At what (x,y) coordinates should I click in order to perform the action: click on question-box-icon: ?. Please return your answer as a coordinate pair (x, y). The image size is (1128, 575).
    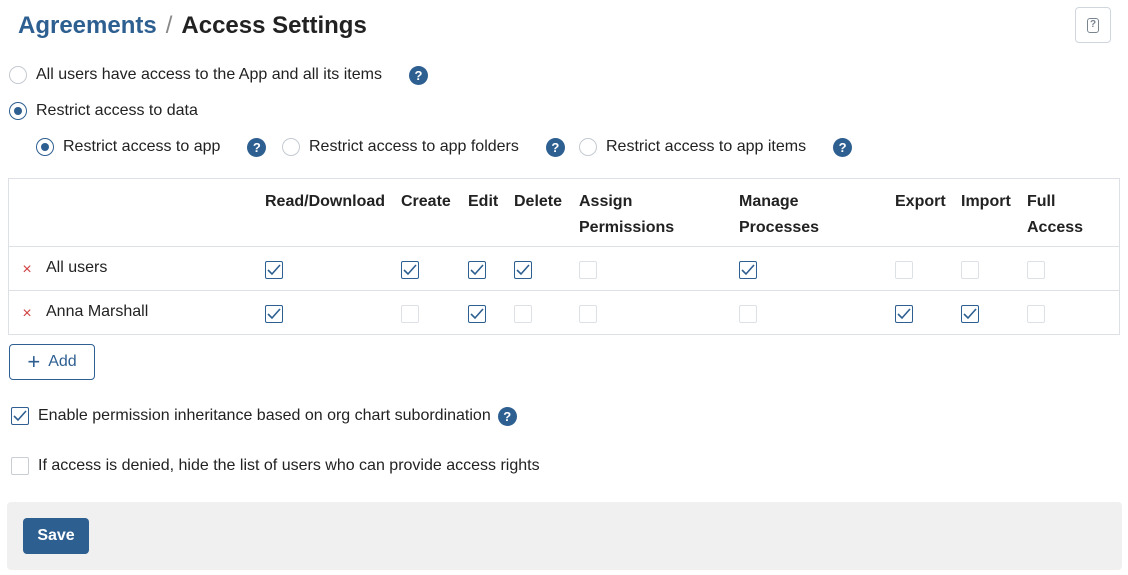
    Looking at the image, I should click on (1093, 25).